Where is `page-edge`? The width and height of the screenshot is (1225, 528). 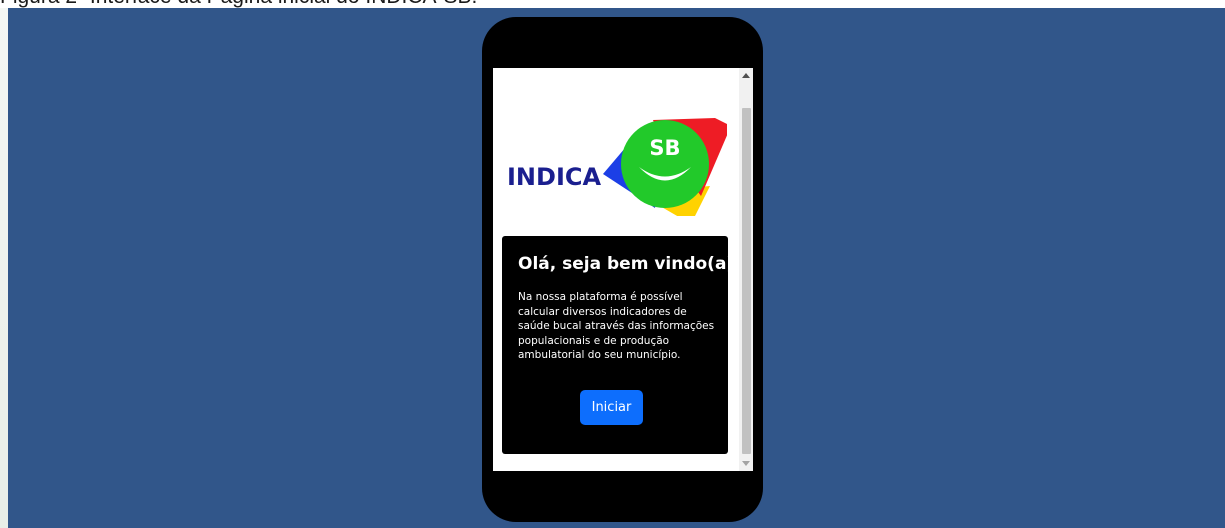
page-edge is located at coordinates (4, 268).